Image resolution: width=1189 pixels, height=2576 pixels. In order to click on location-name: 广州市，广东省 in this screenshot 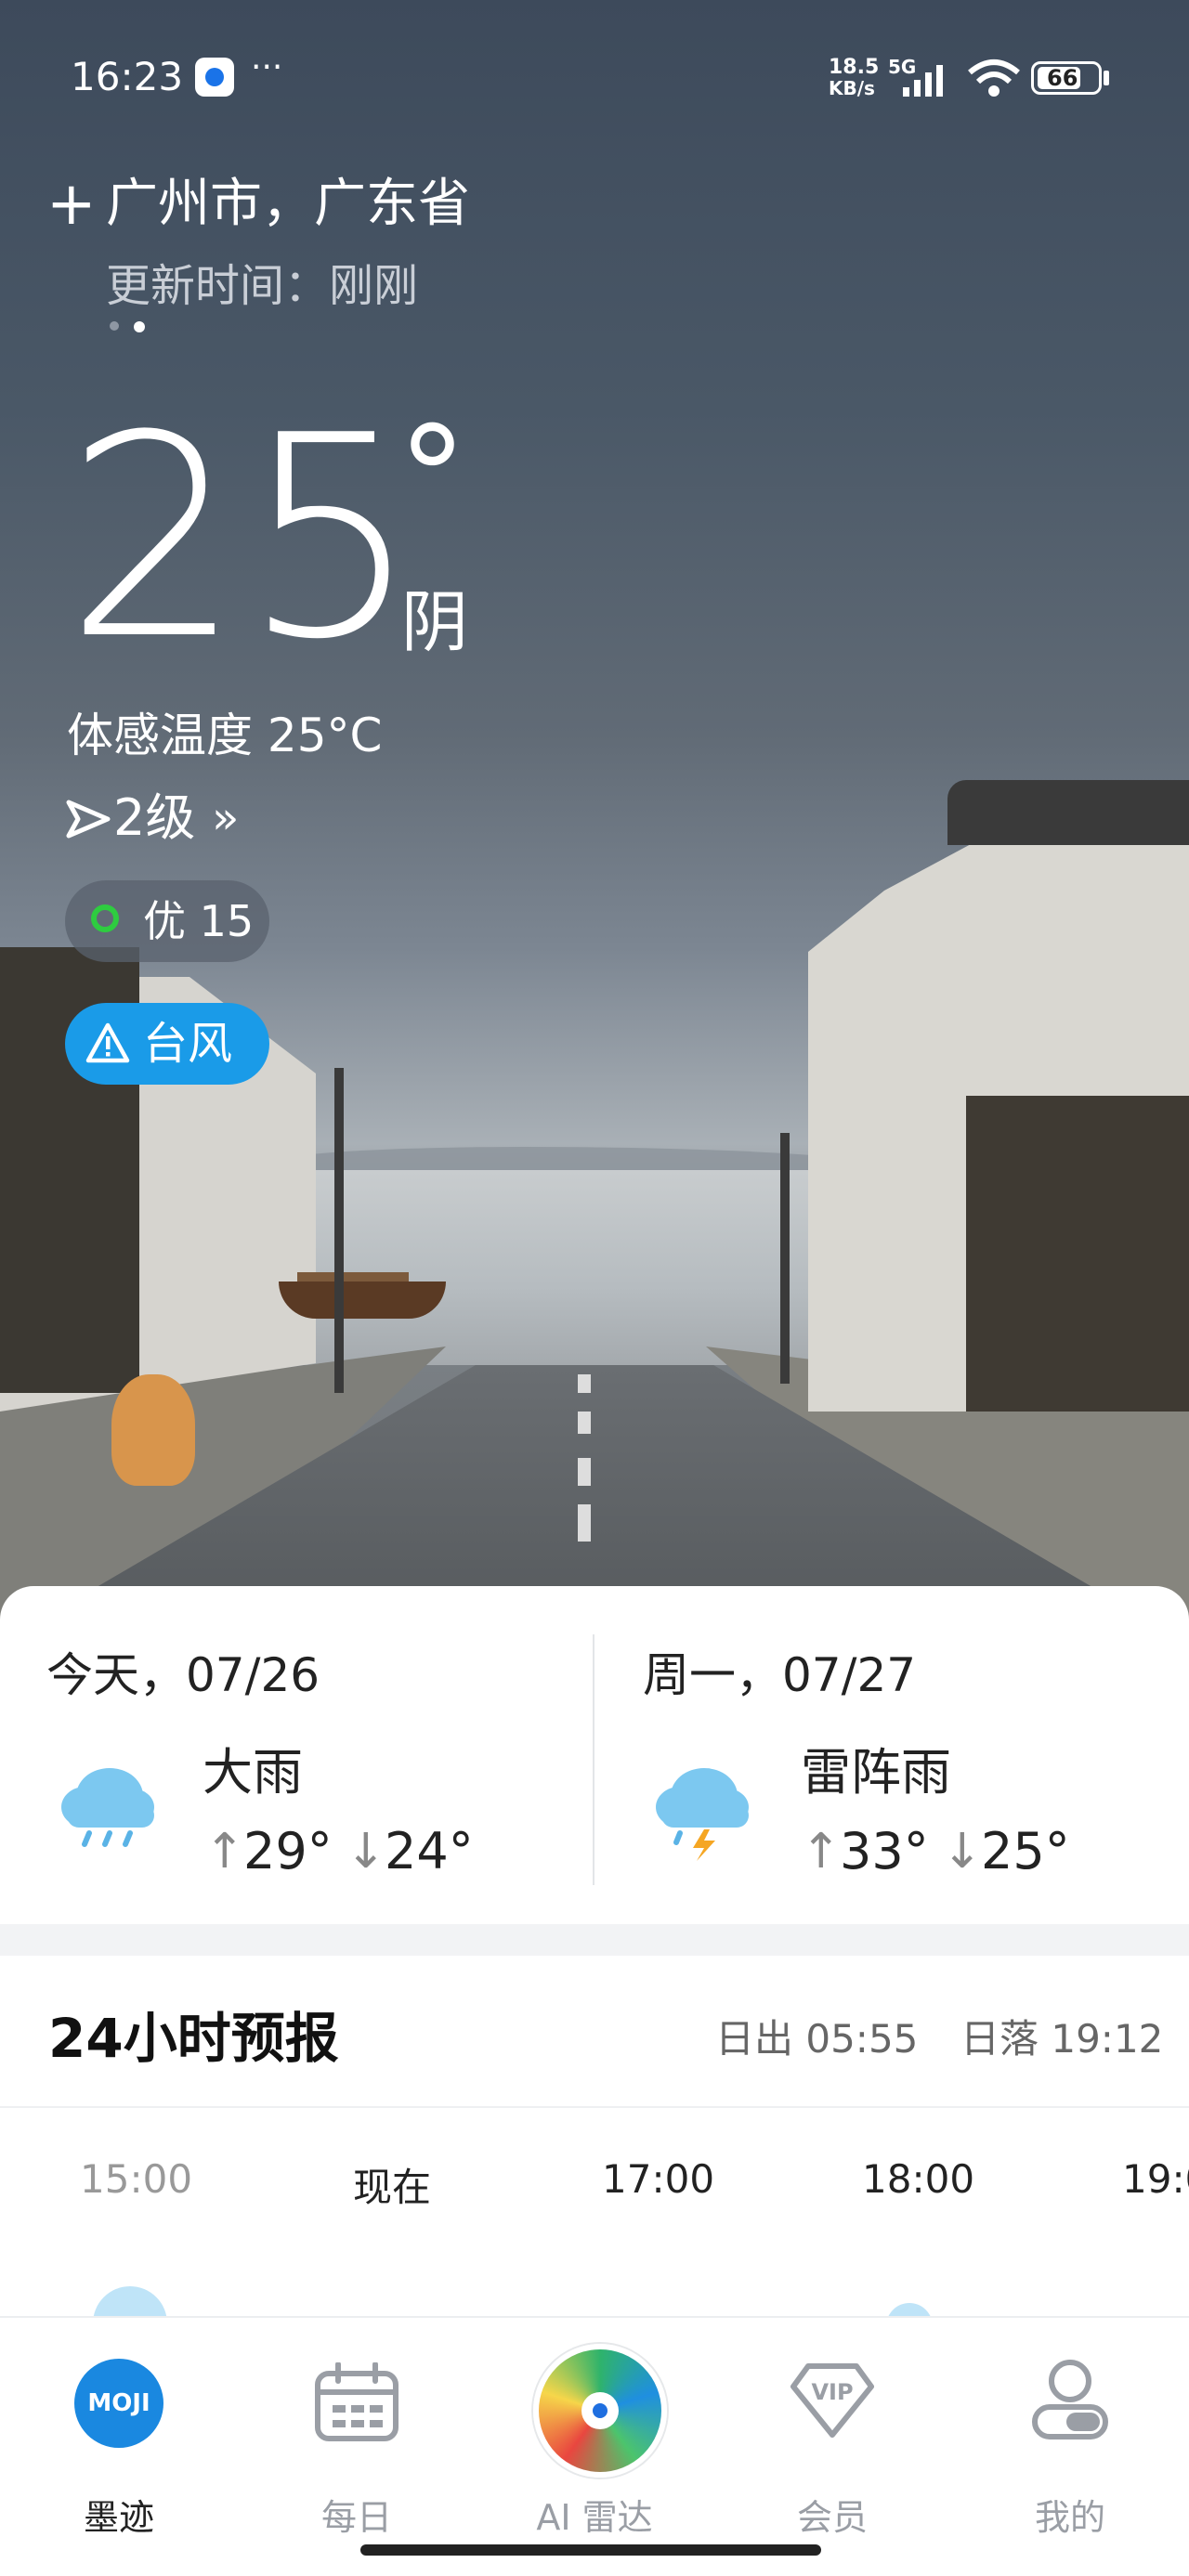, I will do `click(288, 204)`.